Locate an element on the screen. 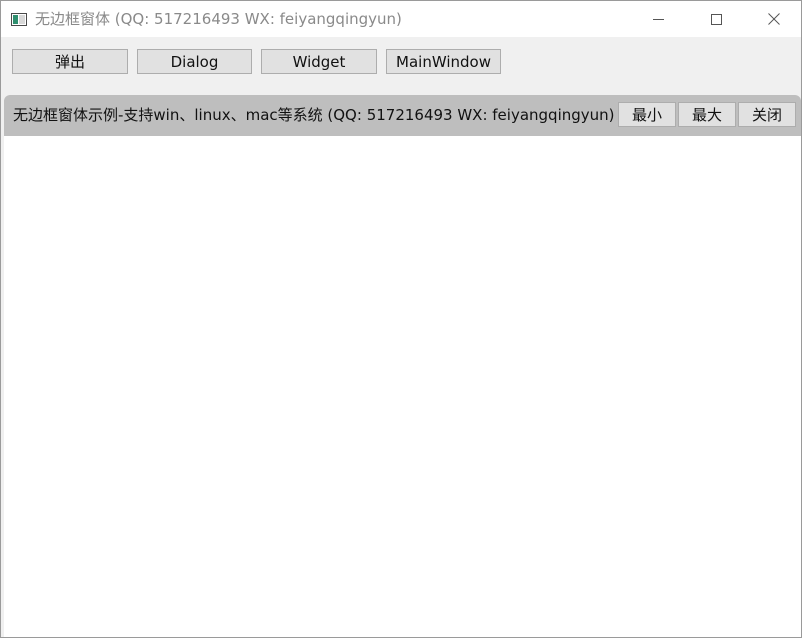  minimize-icon is located at coordinates (658, 19).